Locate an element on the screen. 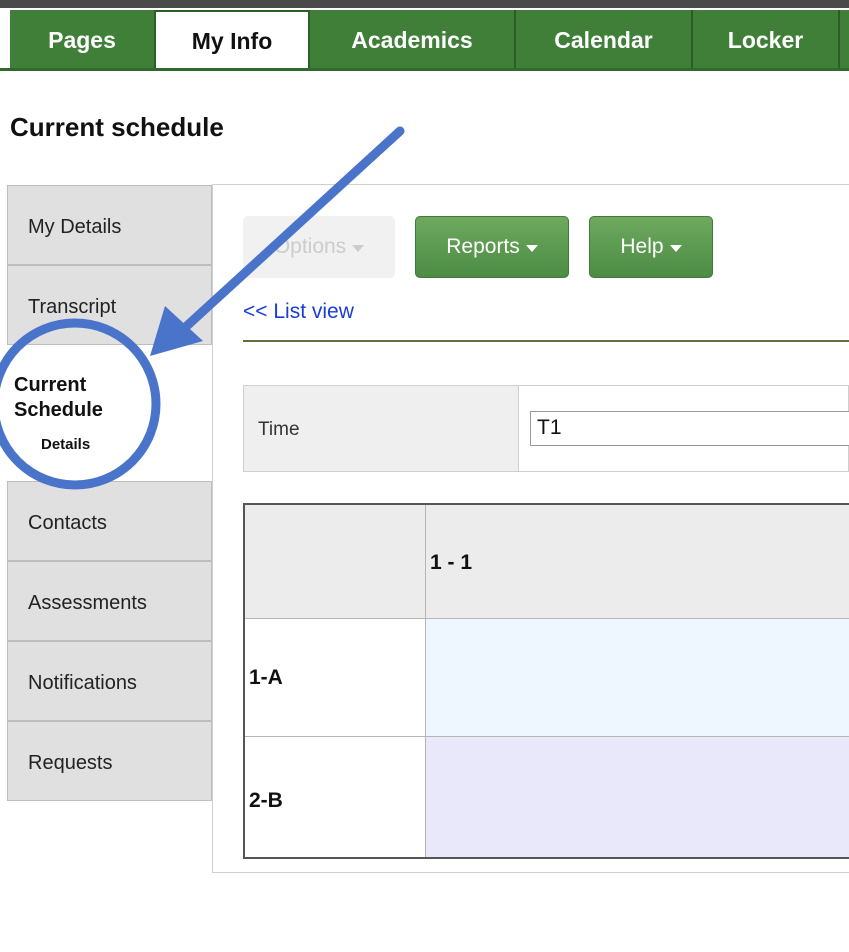 Image resolution: width=849 pixels, height=952 pixels. page-title: Current schedule is located at coordinates (117, 127).